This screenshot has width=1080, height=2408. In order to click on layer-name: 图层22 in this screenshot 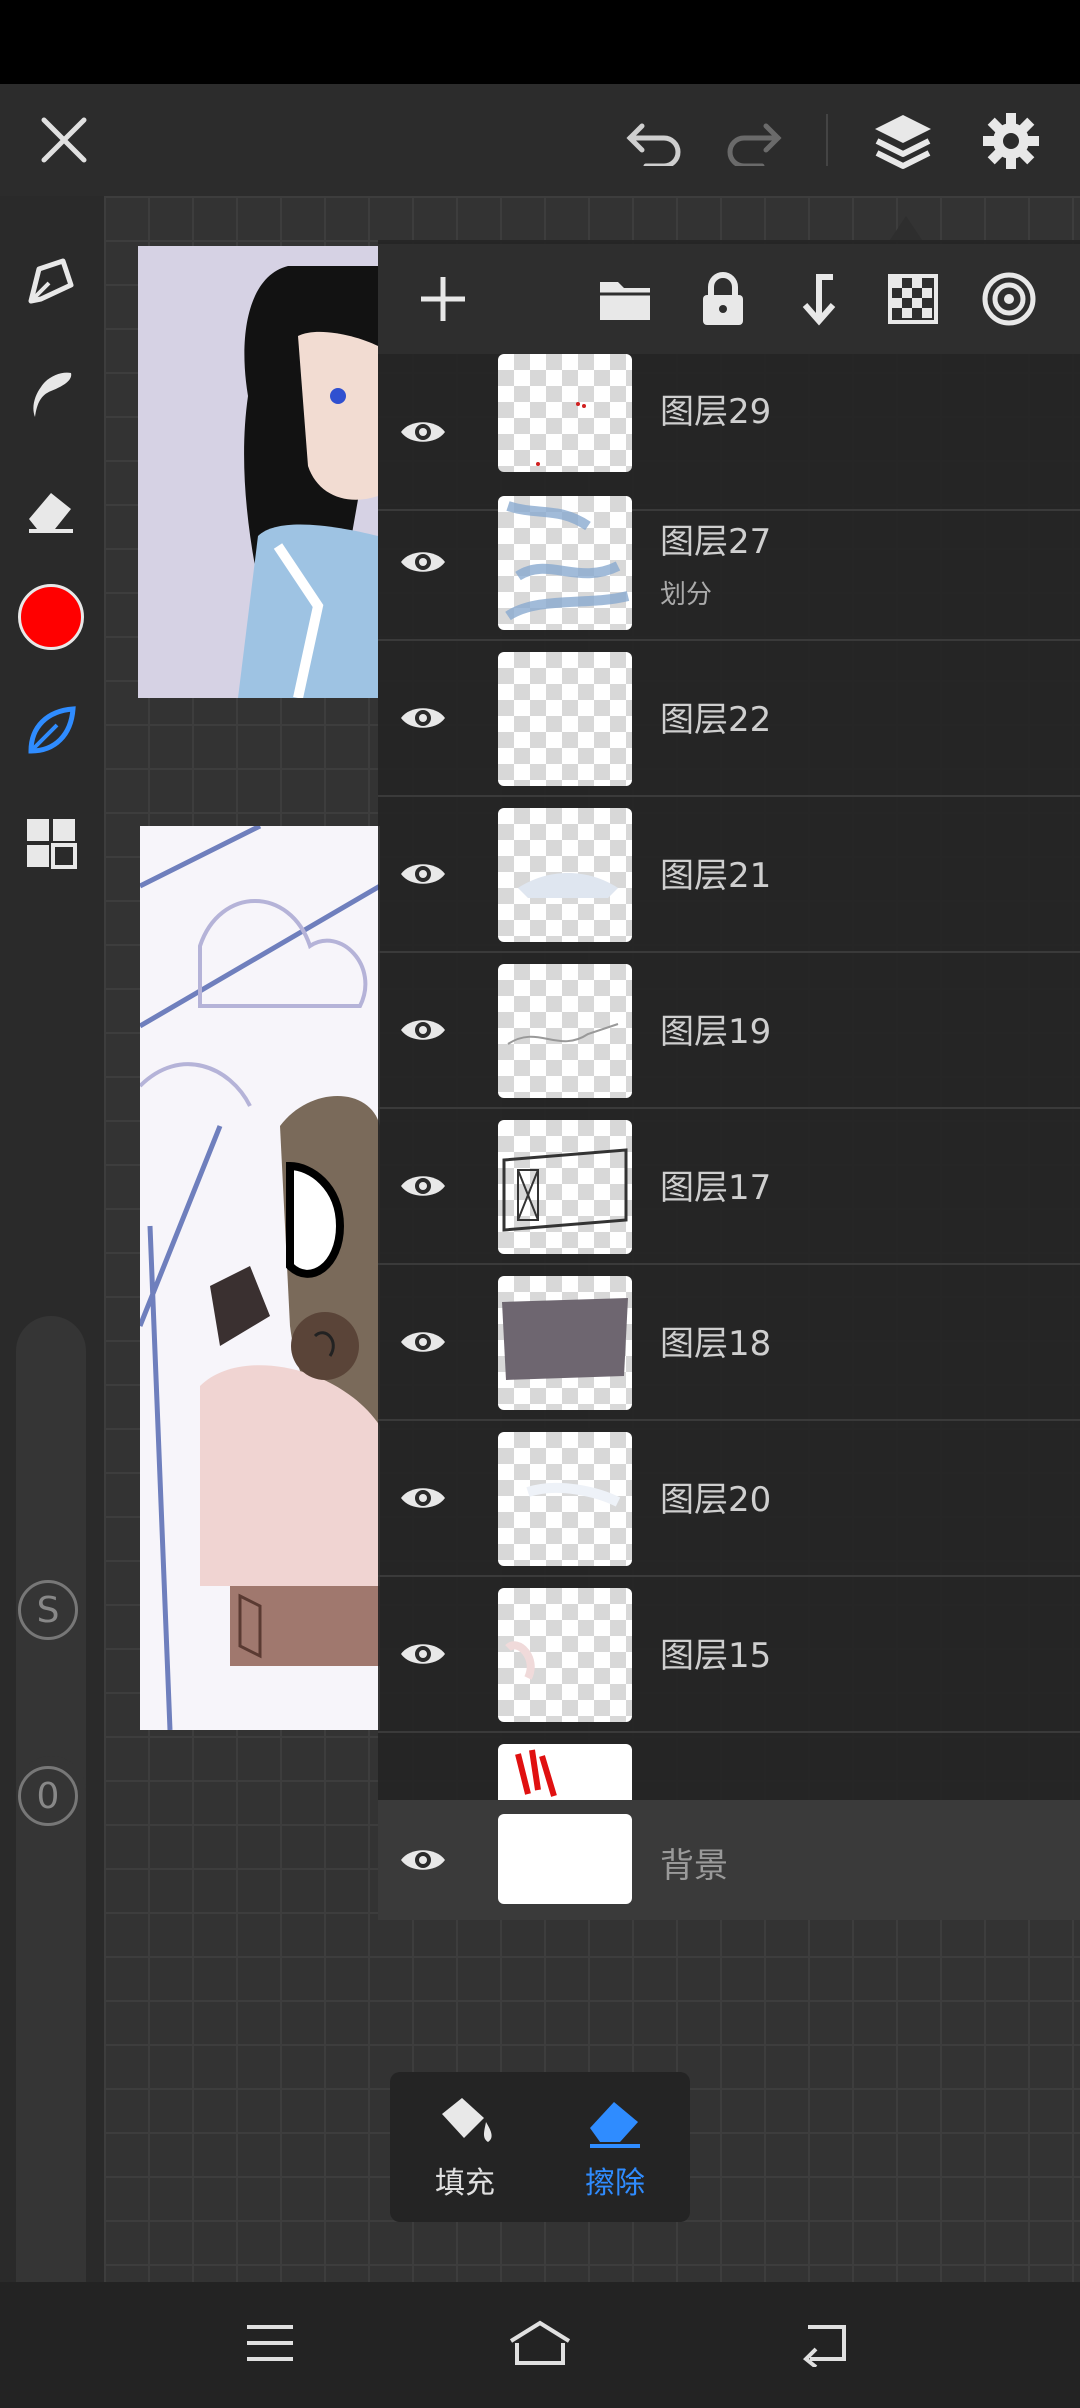, I will do `click(716, 720)`.